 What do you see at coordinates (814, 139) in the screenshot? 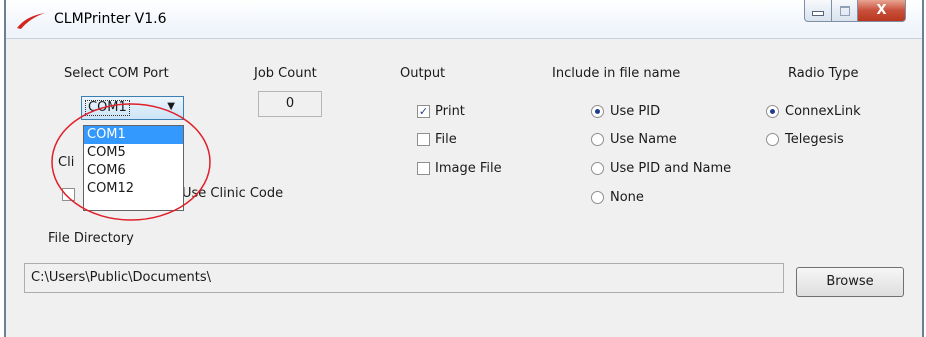
I see `radio-type-telegesis-label: Telegesis` at bounding box center [814, 139].